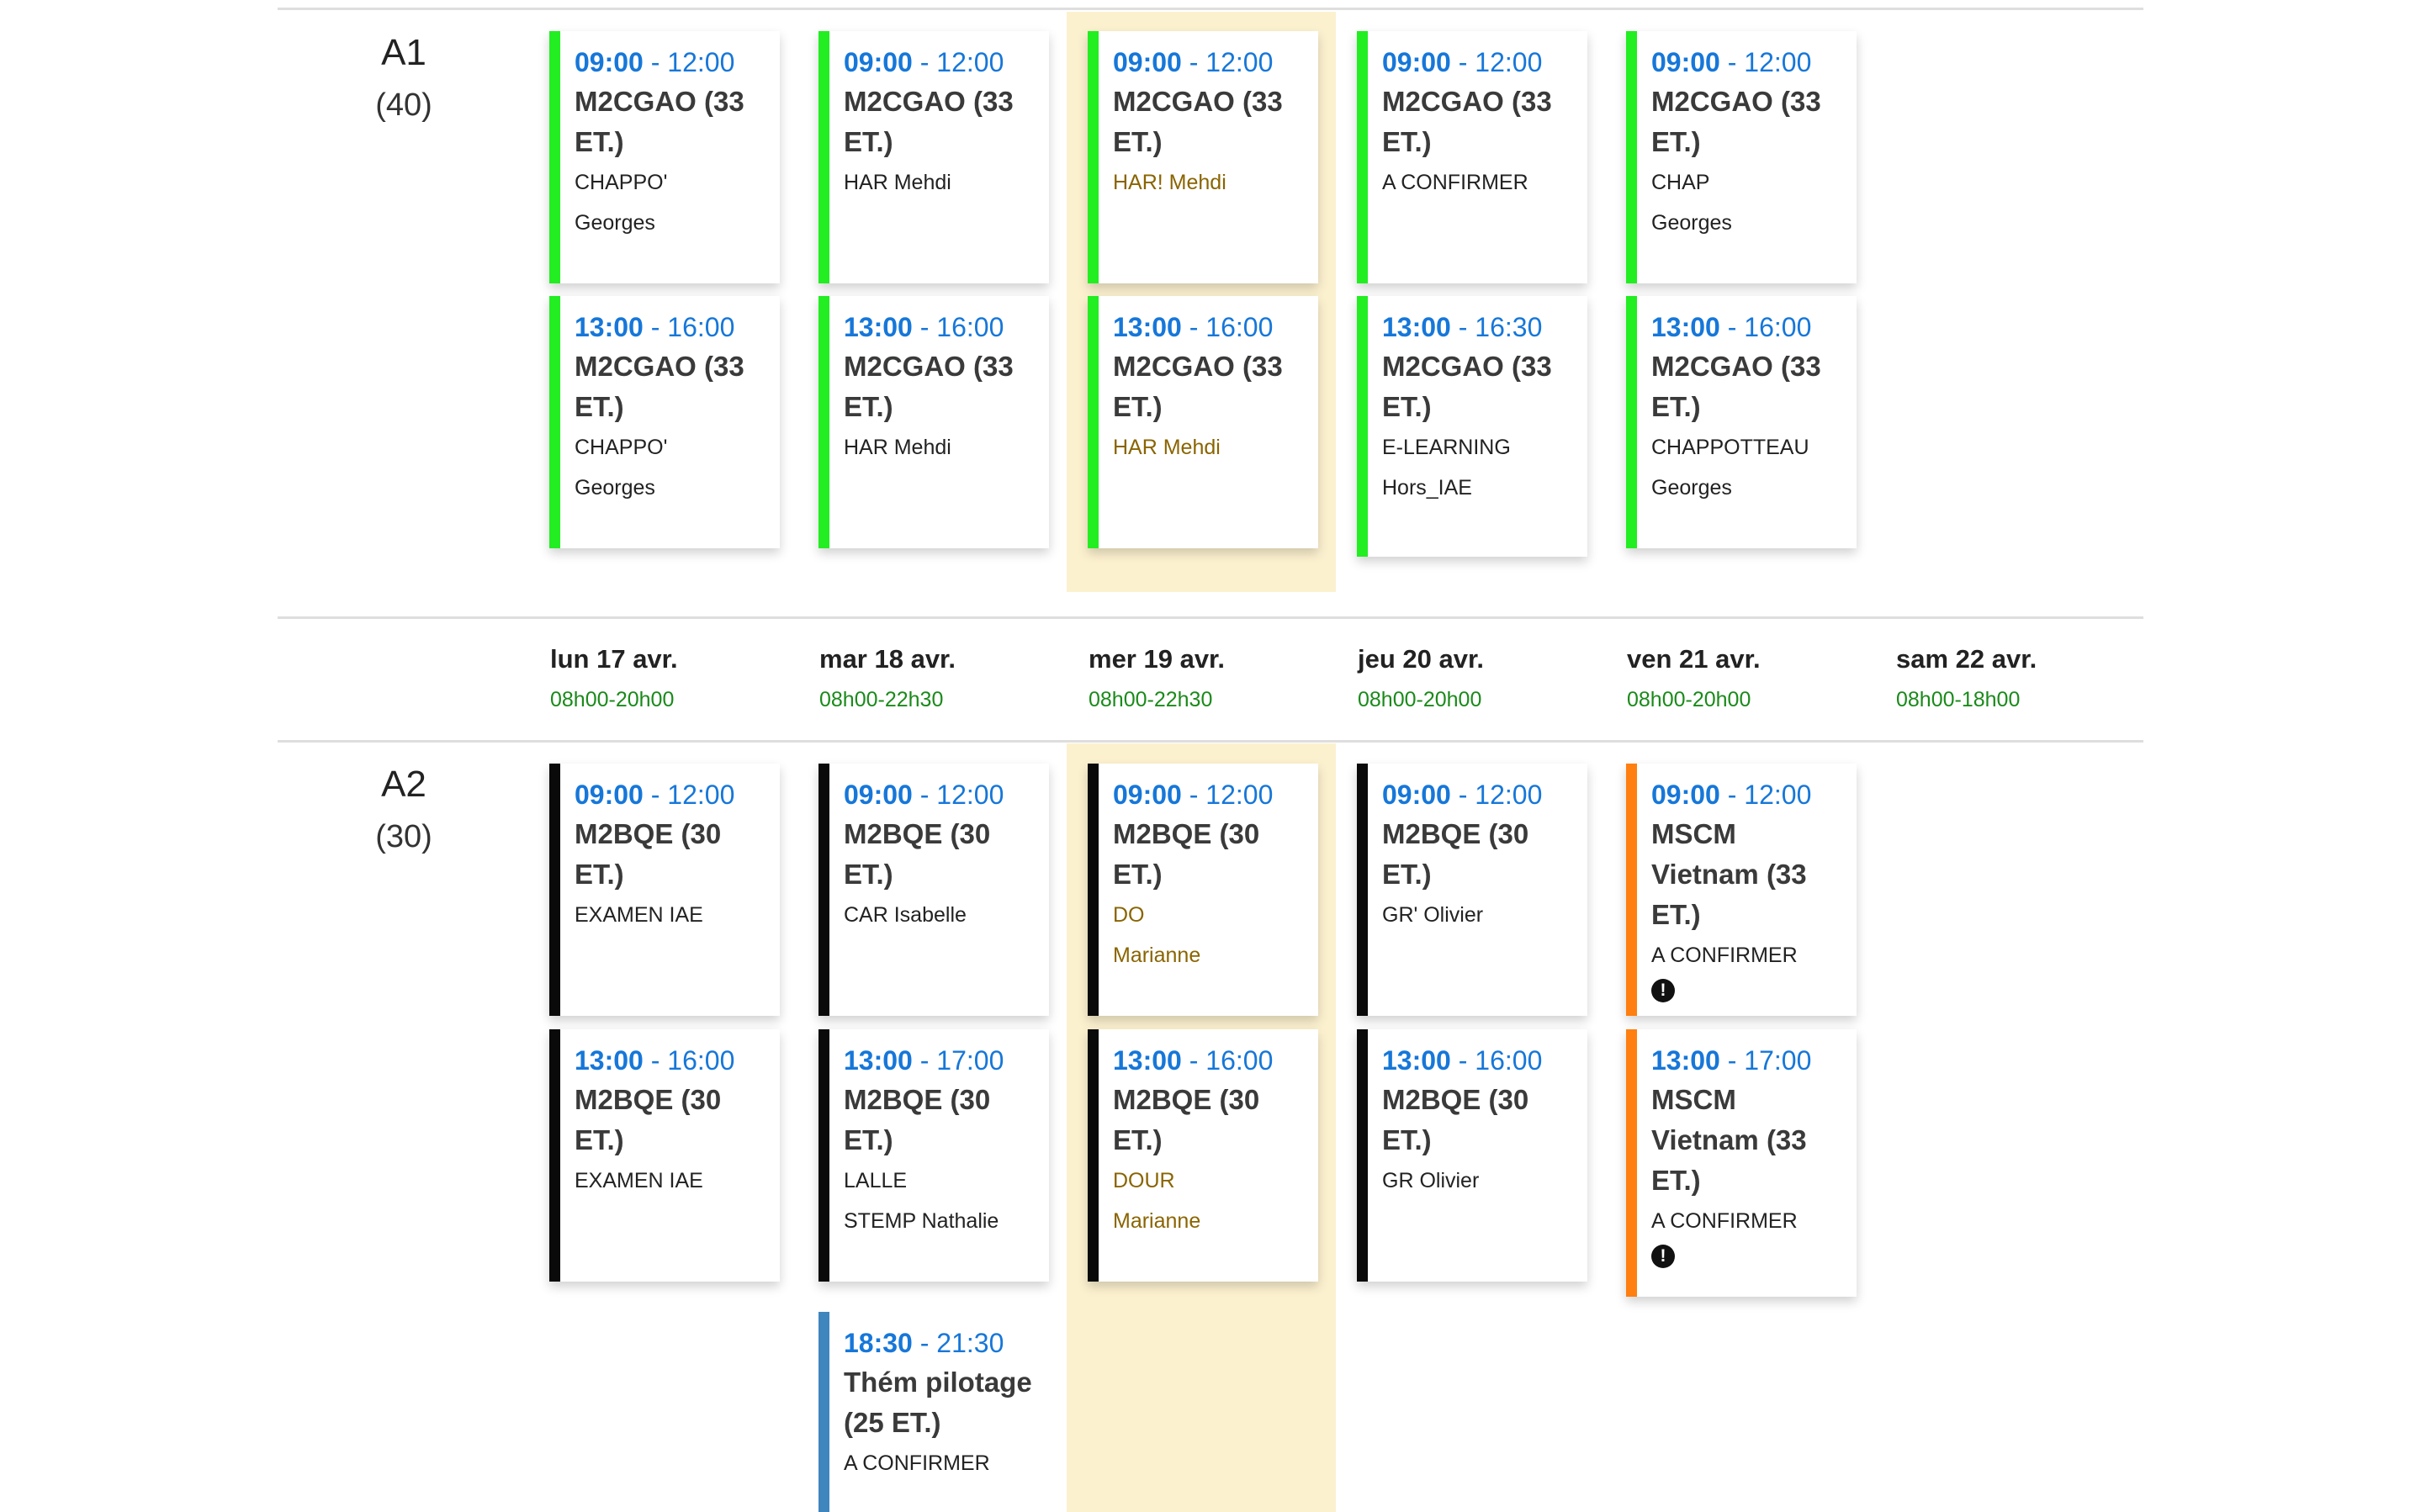 This screenshot has width=2421, height=1512. I want to click on event-card: 09:00 - 12:00 M2CGAO (33 ET.) HAR! Mehdi, so click(1203, 157).